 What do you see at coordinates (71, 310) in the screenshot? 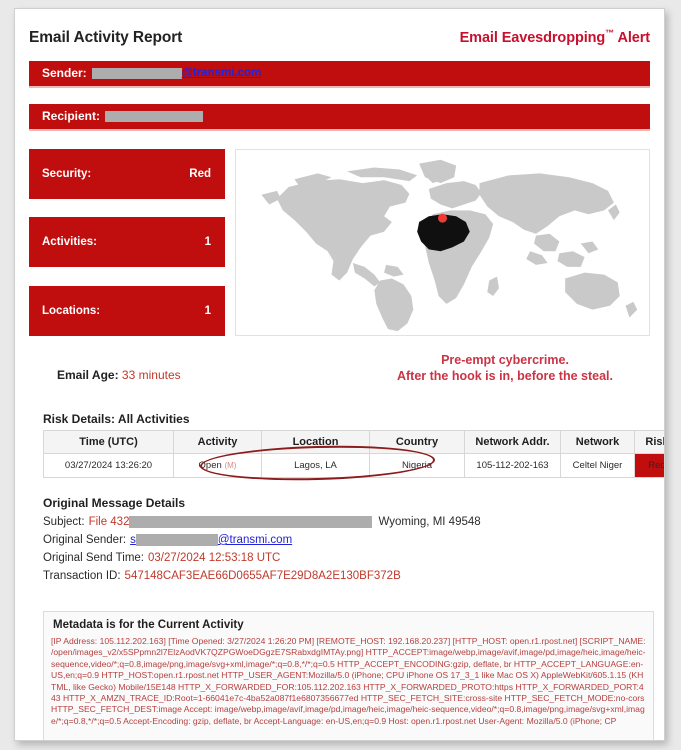
I see `stat-locations-label: Locations:` at bounding box center [71, 310].